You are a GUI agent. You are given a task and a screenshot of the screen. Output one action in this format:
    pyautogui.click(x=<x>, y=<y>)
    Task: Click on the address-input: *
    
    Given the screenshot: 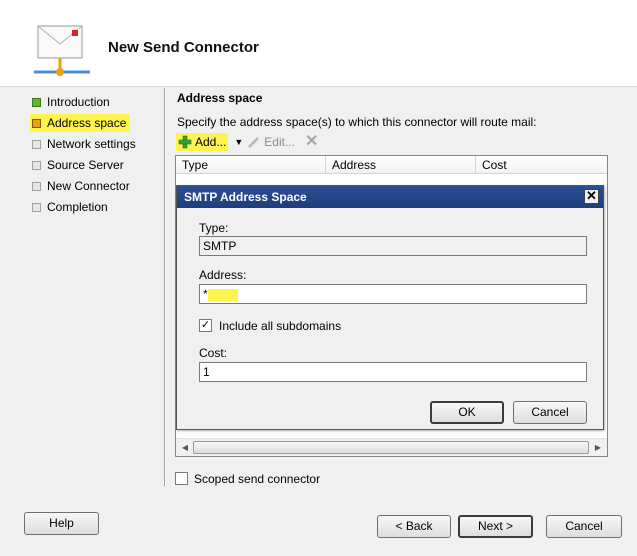 What is the action you would take?
    pyautogui.click(x=393, y=294)
    